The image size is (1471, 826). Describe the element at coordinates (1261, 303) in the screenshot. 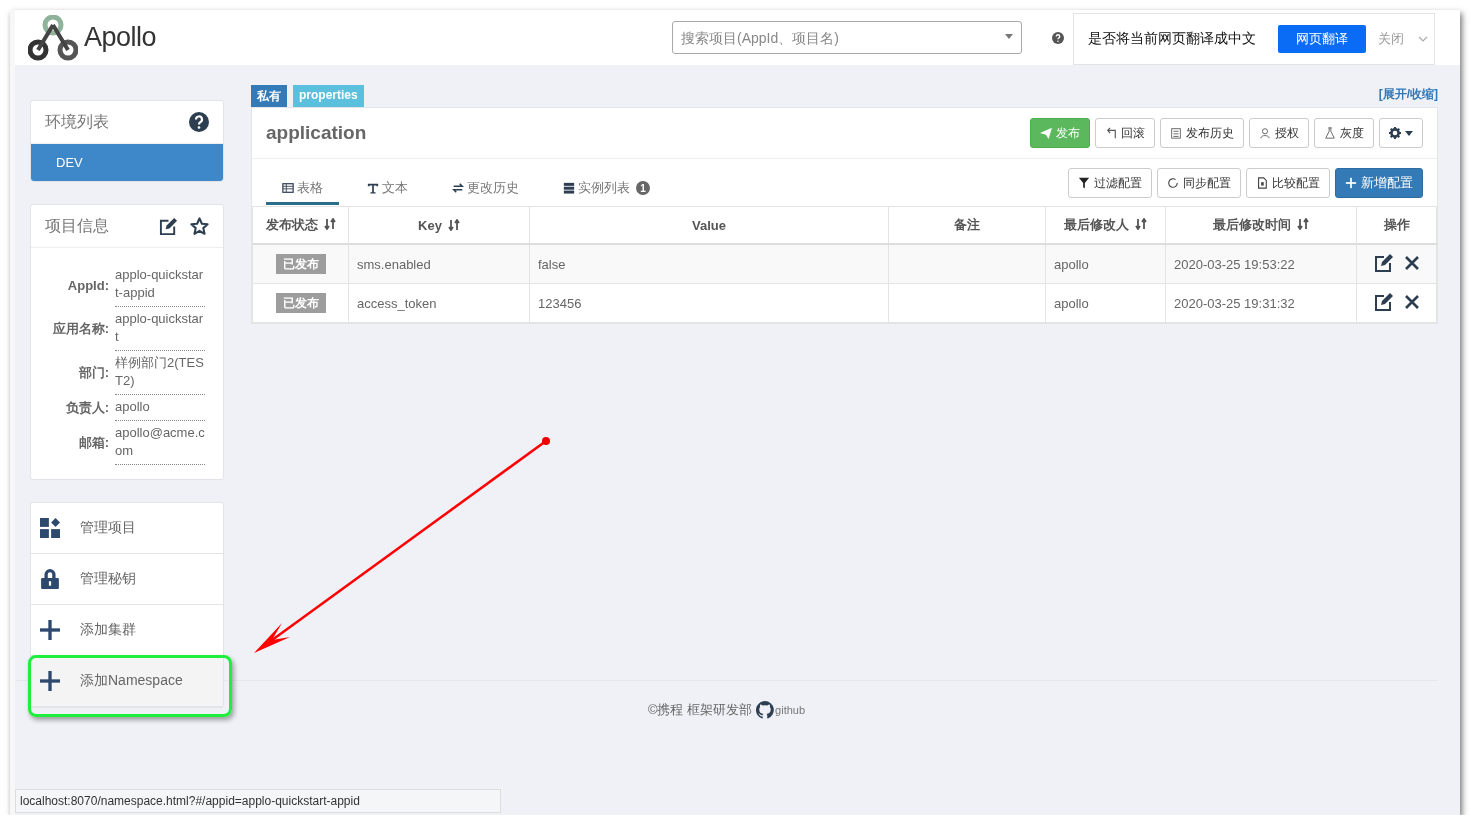

I see `table-cell: 2020-03-25 19:31:32` at that location.